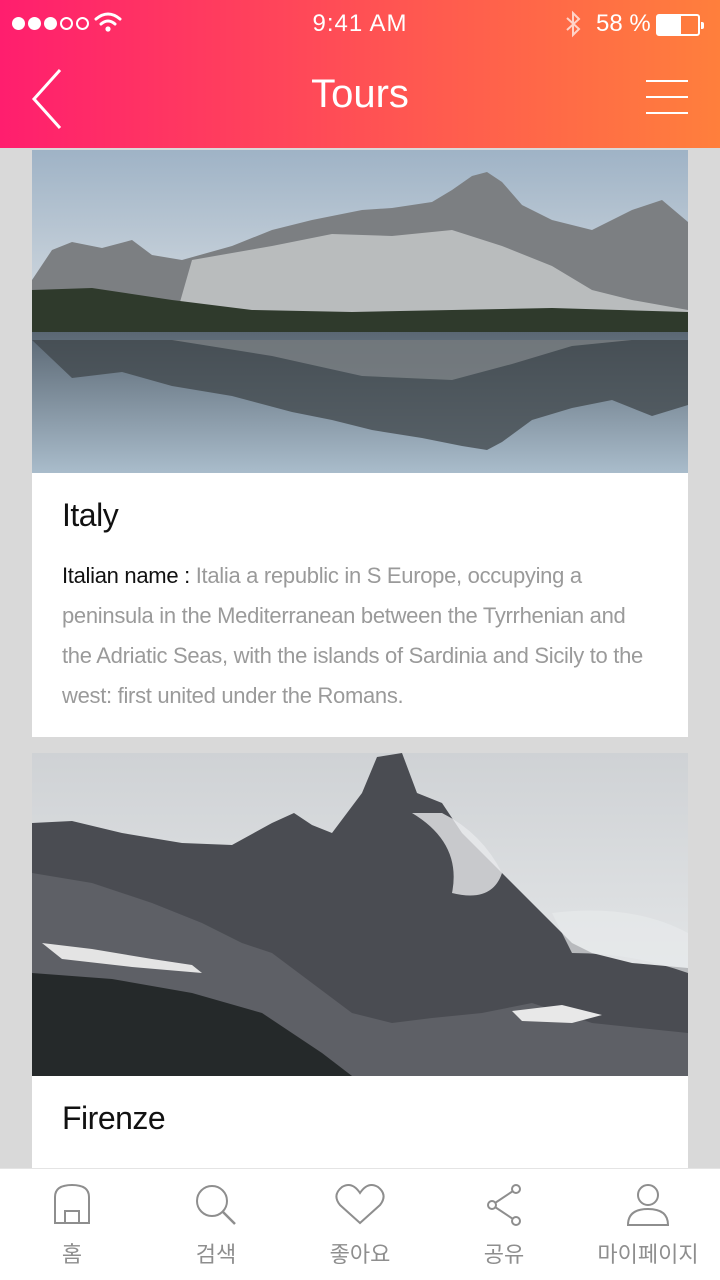  I want to click on tab-label: 좋아요, so click(360, 1255).